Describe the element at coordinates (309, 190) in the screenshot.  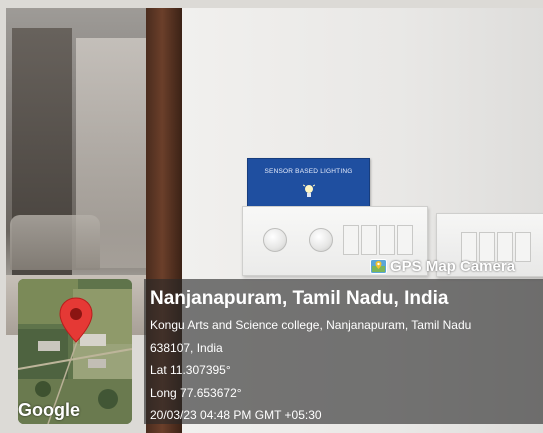
I see `bulb-icon` at that location.